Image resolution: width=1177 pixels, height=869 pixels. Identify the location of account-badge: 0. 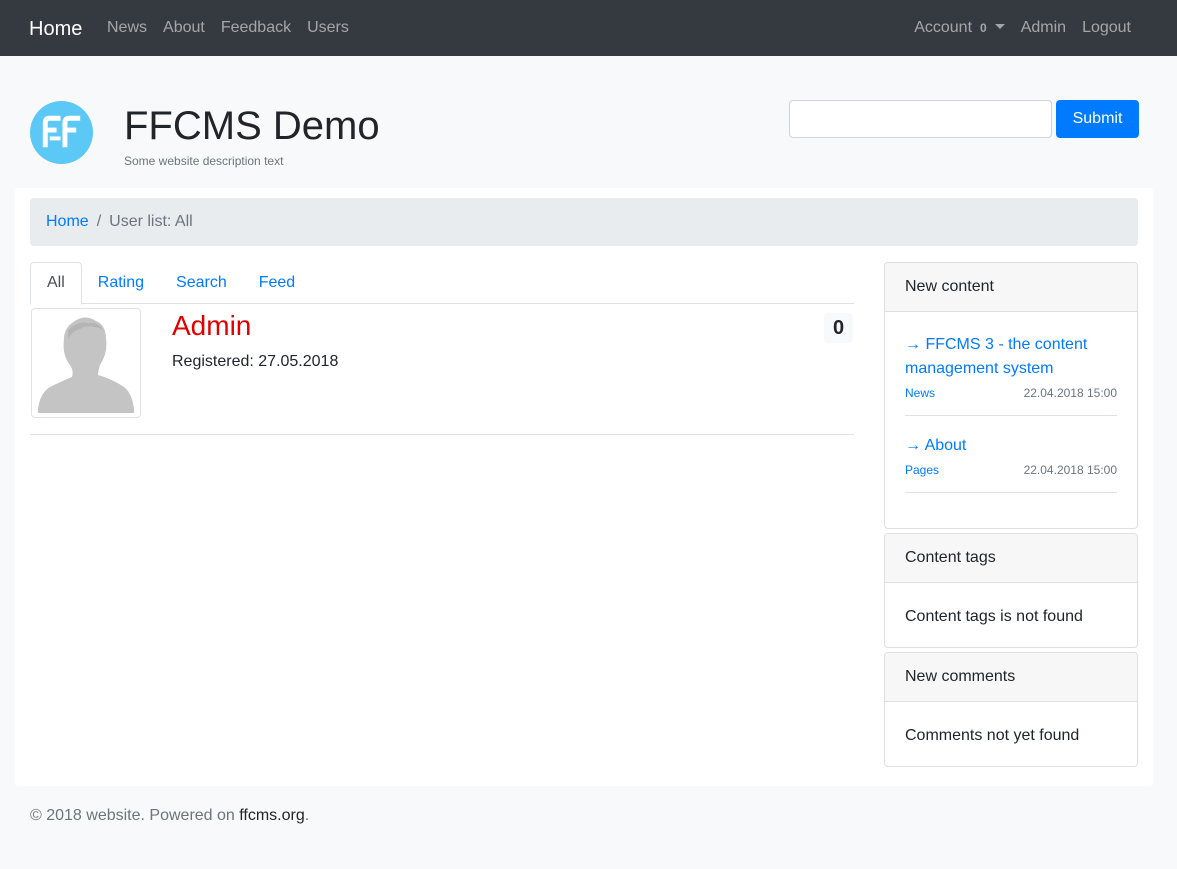
(983, 28).